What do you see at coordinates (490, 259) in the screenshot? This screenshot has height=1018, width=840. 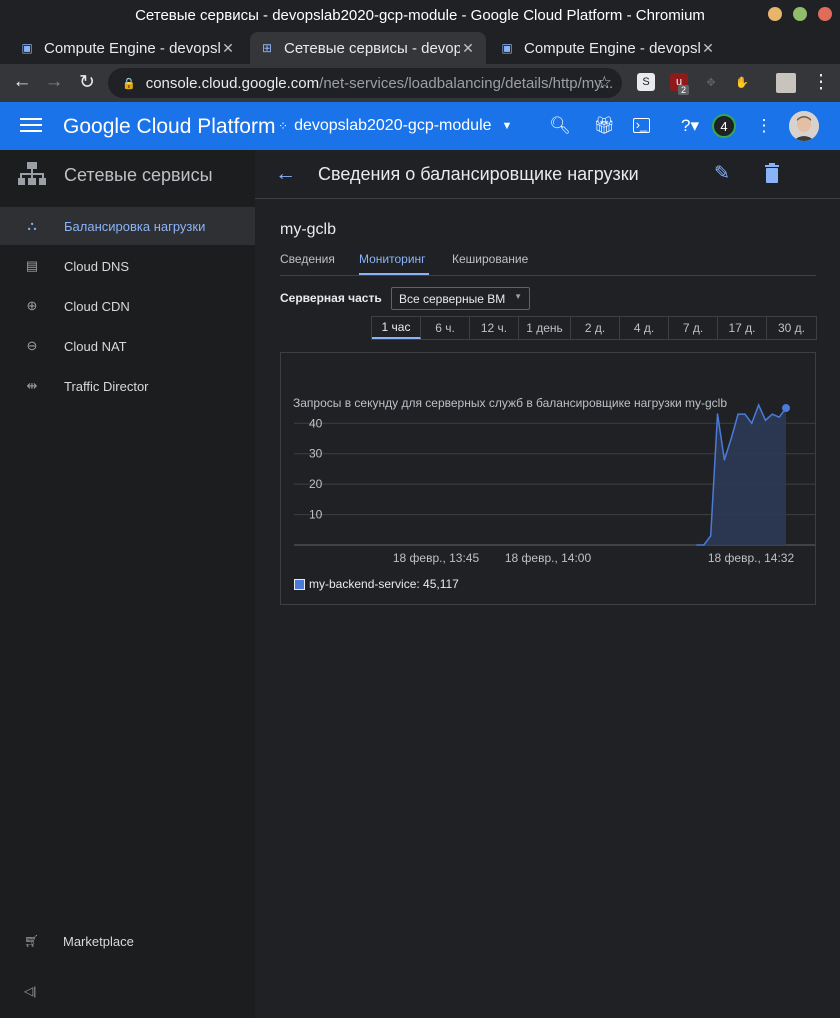 I see `tab-caching: Кеширование` at bounding box center [490, 259].